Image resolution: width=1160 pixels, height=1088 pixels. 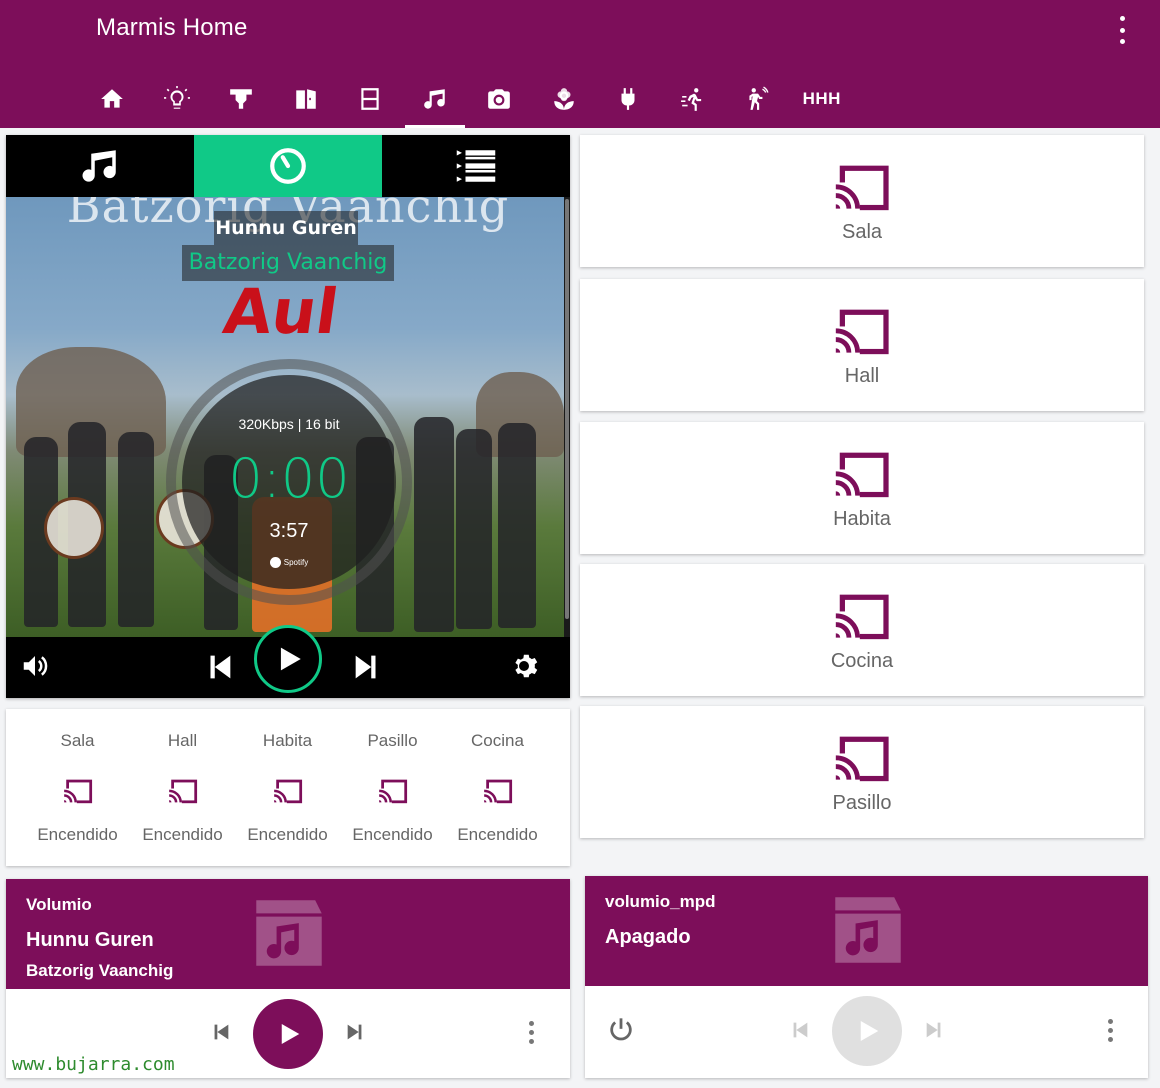 I want to click on next-button, so click(x=367, y=667).